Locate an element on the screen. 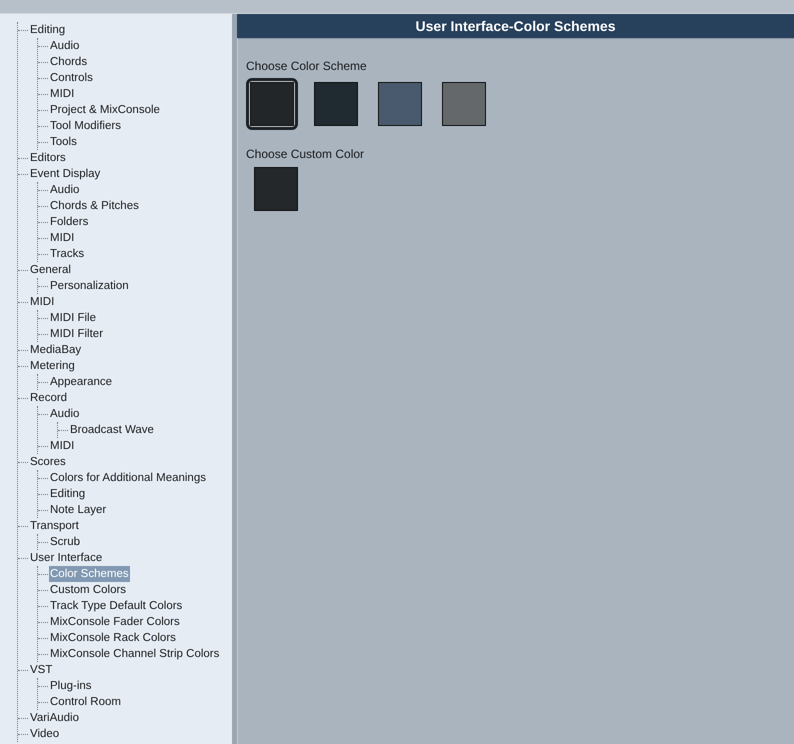 The height and width of the screenshot is (744, 794). tree-item: Colors for Additional Meanings is located at coordinates (128, 478).